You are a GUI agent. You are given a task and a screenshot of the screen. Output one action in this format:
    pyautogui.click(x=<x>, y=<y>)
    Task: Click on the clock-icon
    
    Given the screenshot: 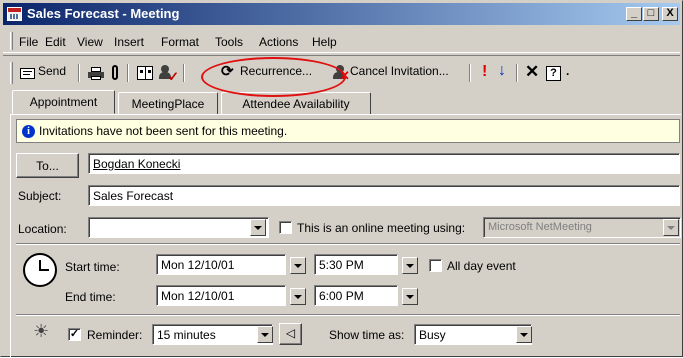 What is the action you would take?
    pyautogui.click(x=40, y=270)
    